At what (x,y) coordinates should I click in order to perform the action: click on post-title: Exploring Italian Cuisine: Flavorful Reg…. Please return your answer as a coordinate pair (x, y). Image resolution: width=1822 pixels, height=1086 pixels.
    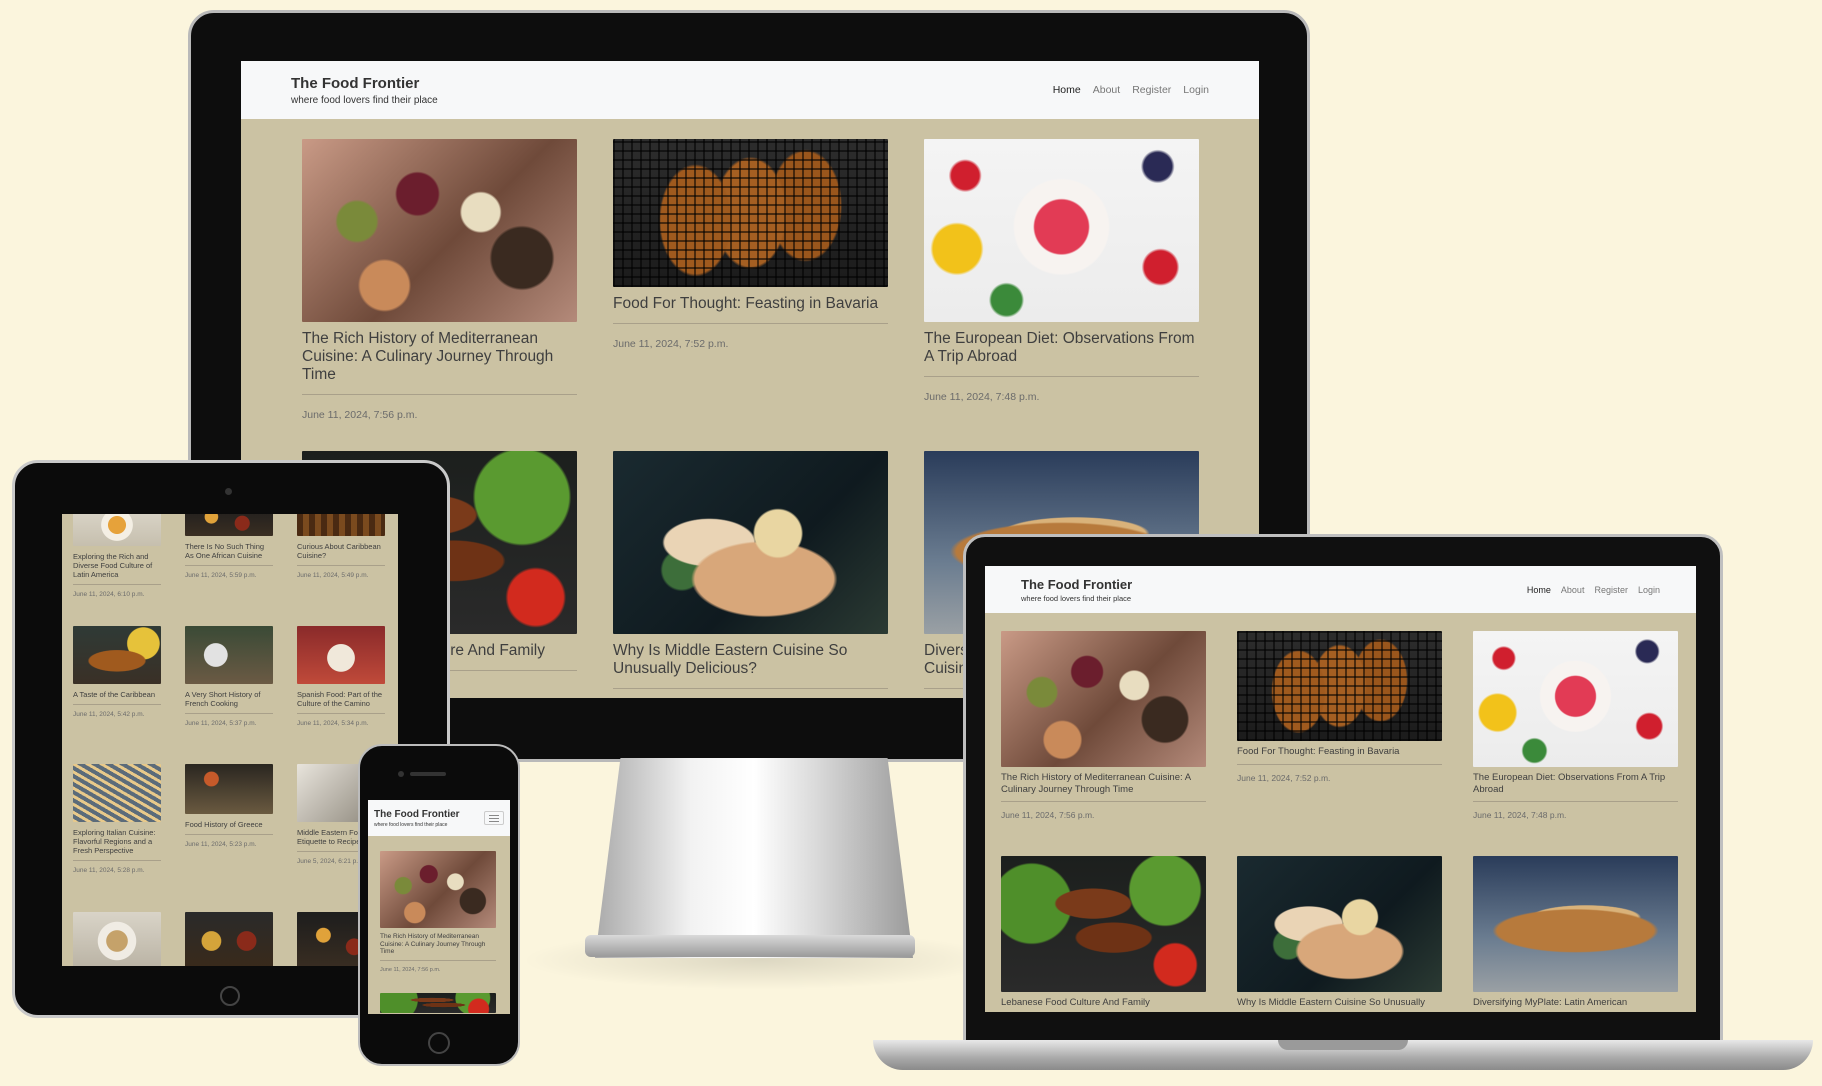
    Looking at the image, I should click on (117, 844).